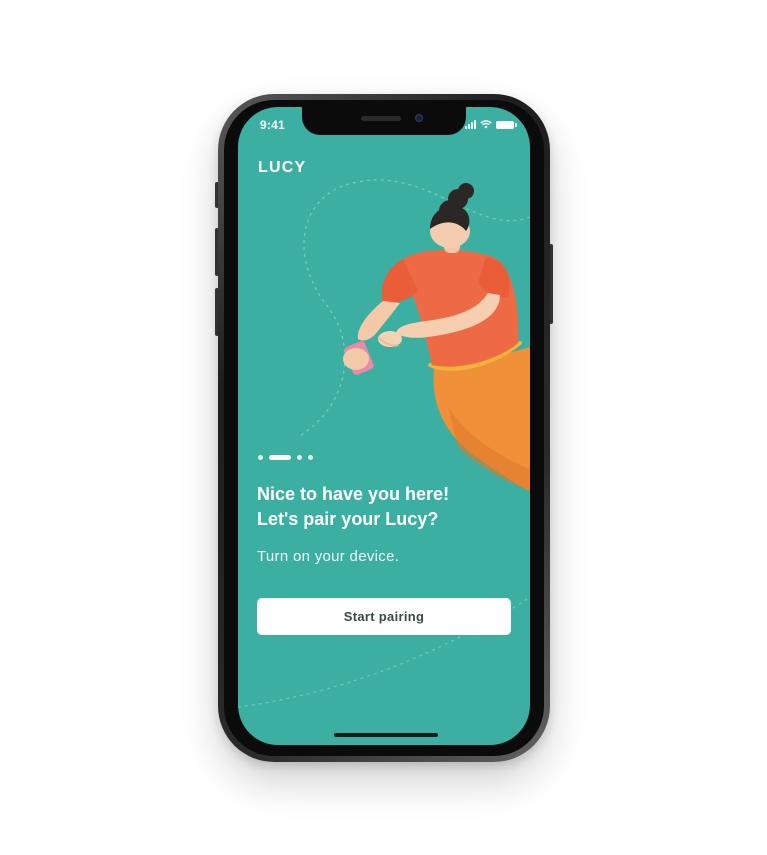 This screenshot has width=767, height=855. Describe the element at coordinates (348, 519) in the screenshot. I see `headline-line-2: Let's pair your Lucy?` at that location.